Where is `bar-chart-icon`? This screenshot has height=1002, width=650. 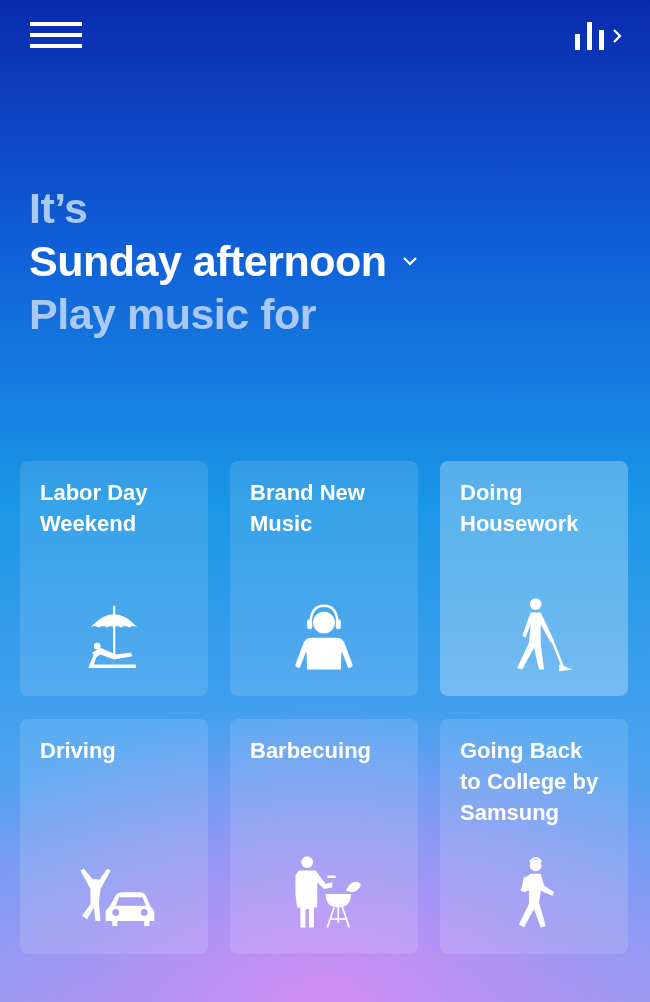
bar-chart-icon is located at coordinates (590, 36).